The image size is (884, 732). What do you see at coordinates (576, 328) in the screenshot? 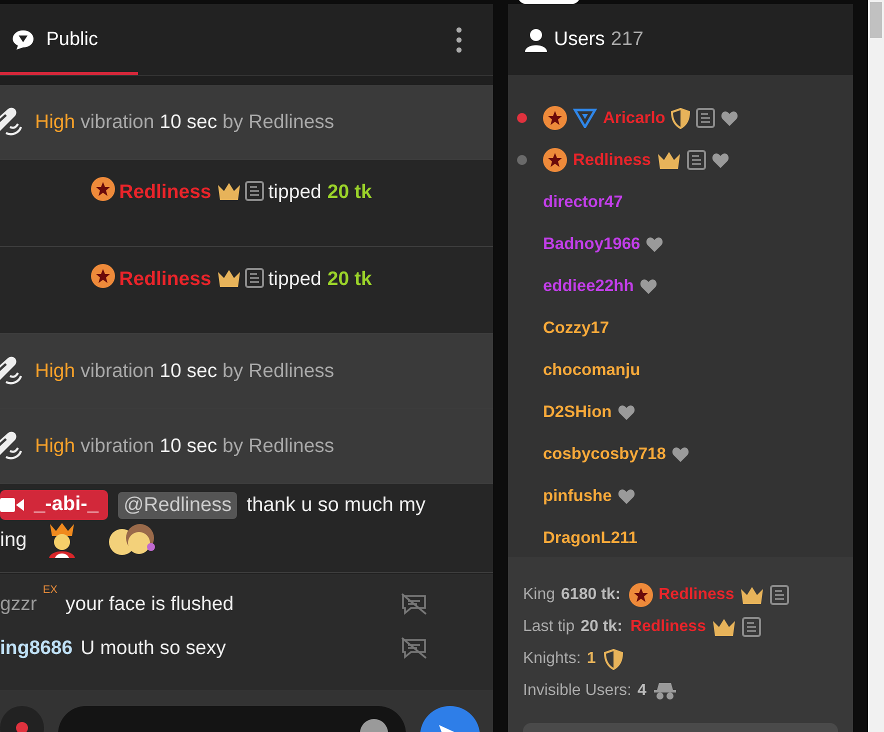
I see `username: Cozzy17` at bounding box center [576, 328].